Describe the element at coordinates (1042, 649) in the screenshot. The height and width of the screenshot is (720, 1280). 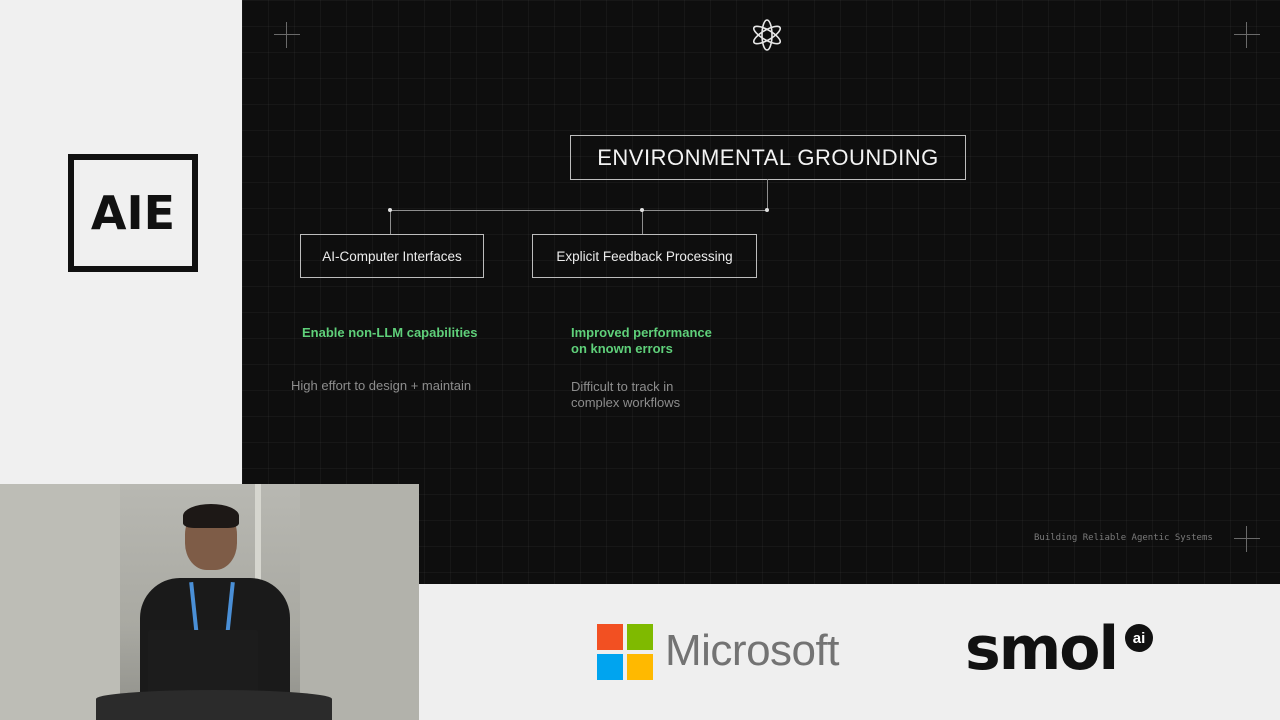
I see `smol-wordmark: smol` at that location.